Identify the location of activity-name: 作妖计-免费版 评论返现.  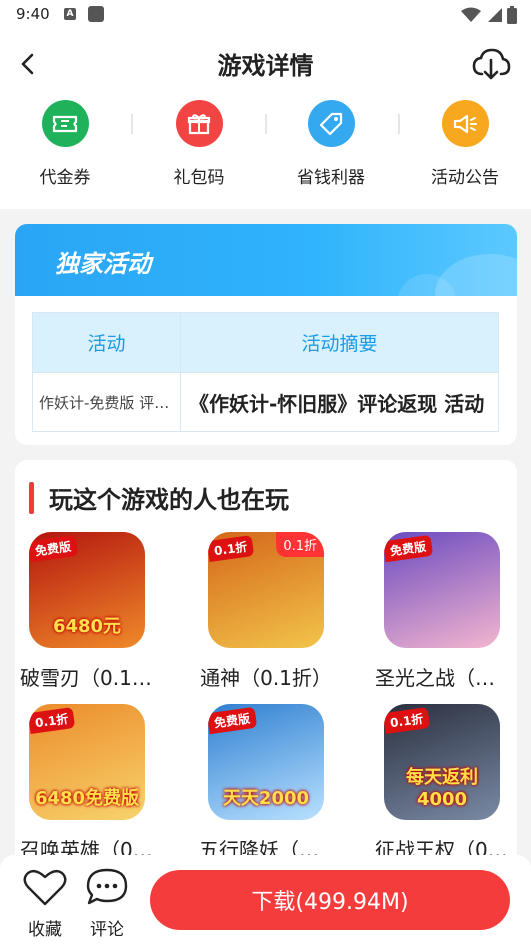
(106, 402).